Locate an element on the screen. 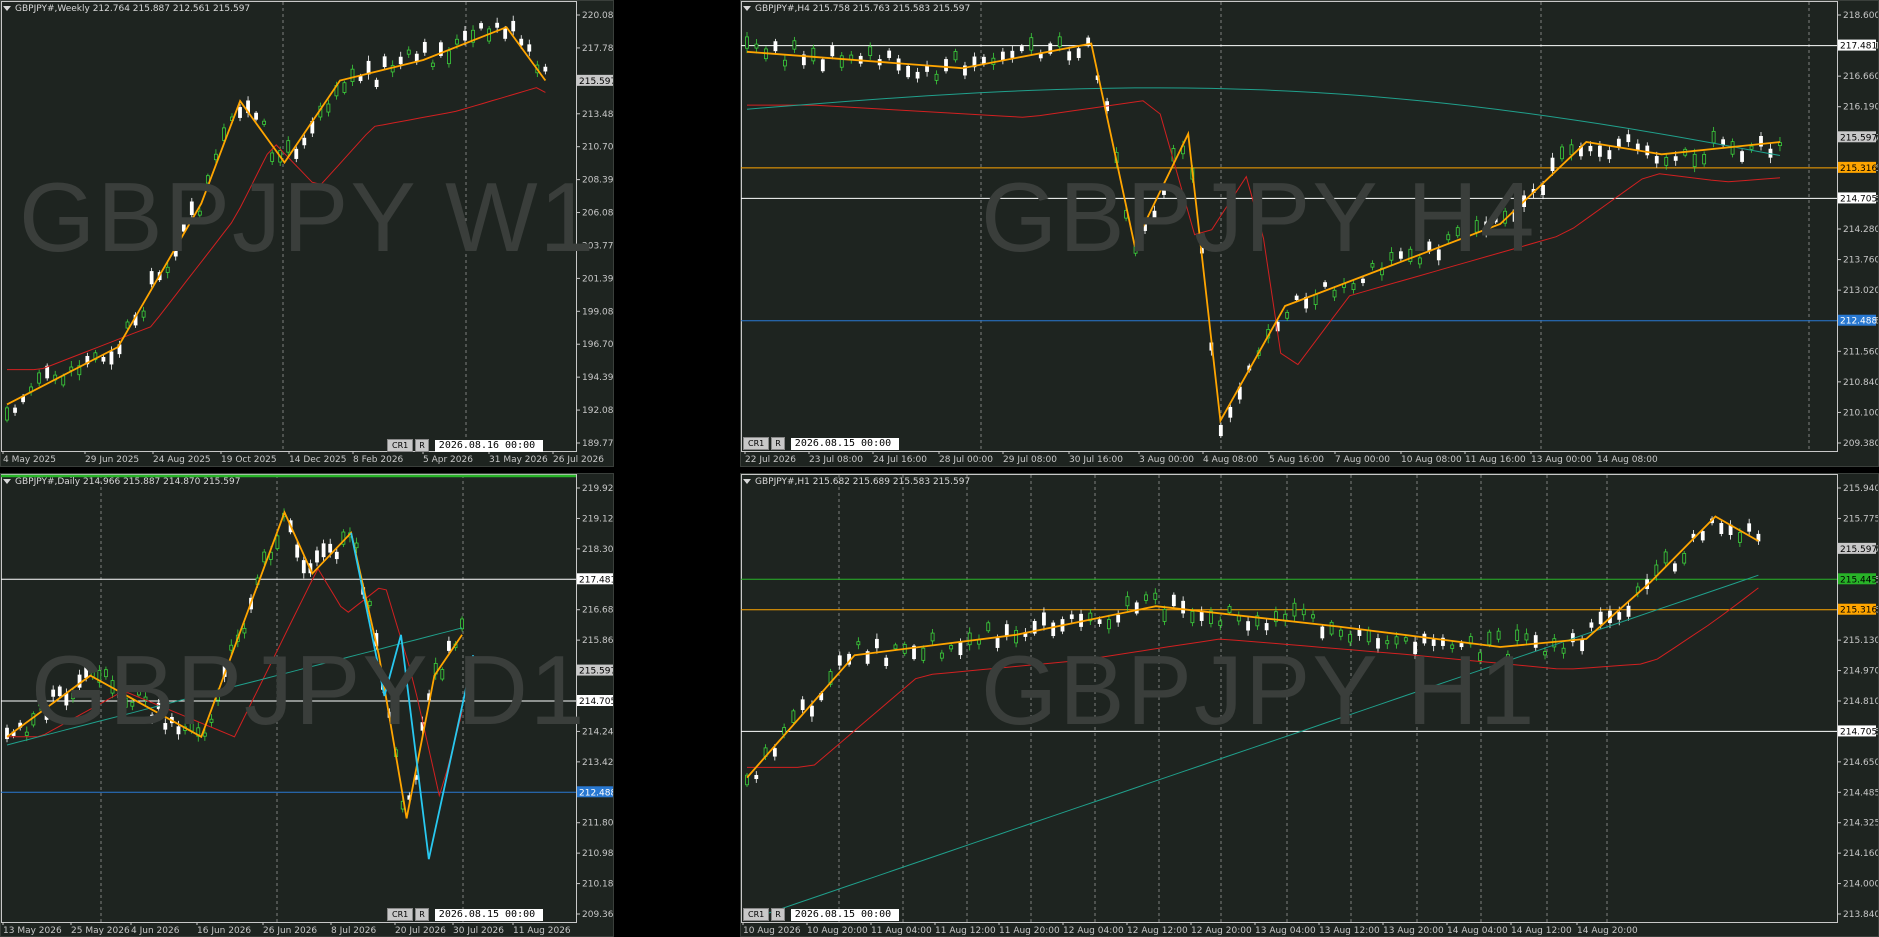  date-field: 2026.08.16 00:00 is located at coordinates (488, 445).